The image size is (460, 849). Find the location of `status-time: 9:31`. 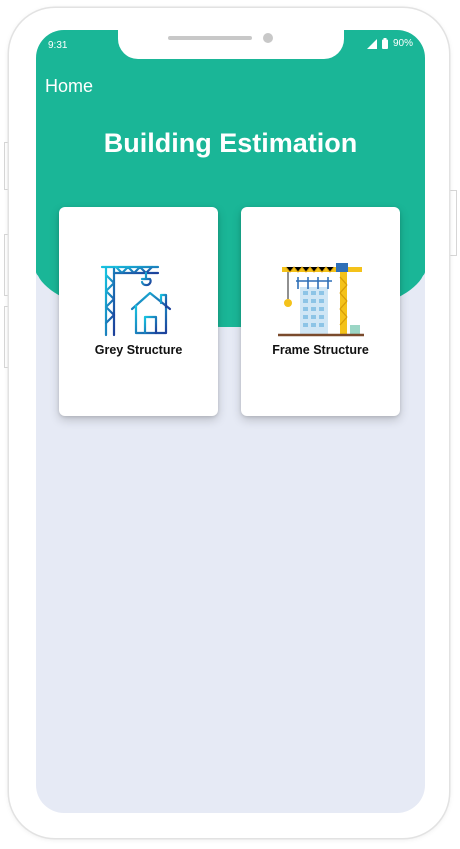

status-time: 9:31 is located at coordinates (58, 45).